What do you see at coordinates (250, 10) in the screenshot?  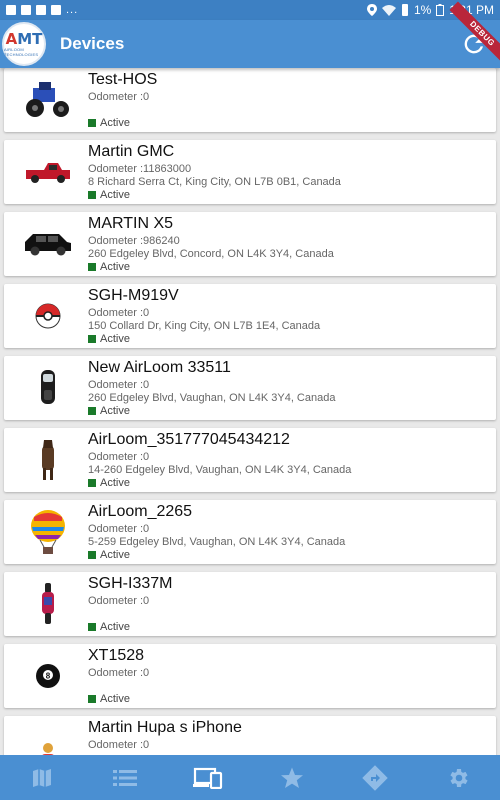 I see `status-bar: ... 1% 1:31 PM` at bounding box center [250, 10].